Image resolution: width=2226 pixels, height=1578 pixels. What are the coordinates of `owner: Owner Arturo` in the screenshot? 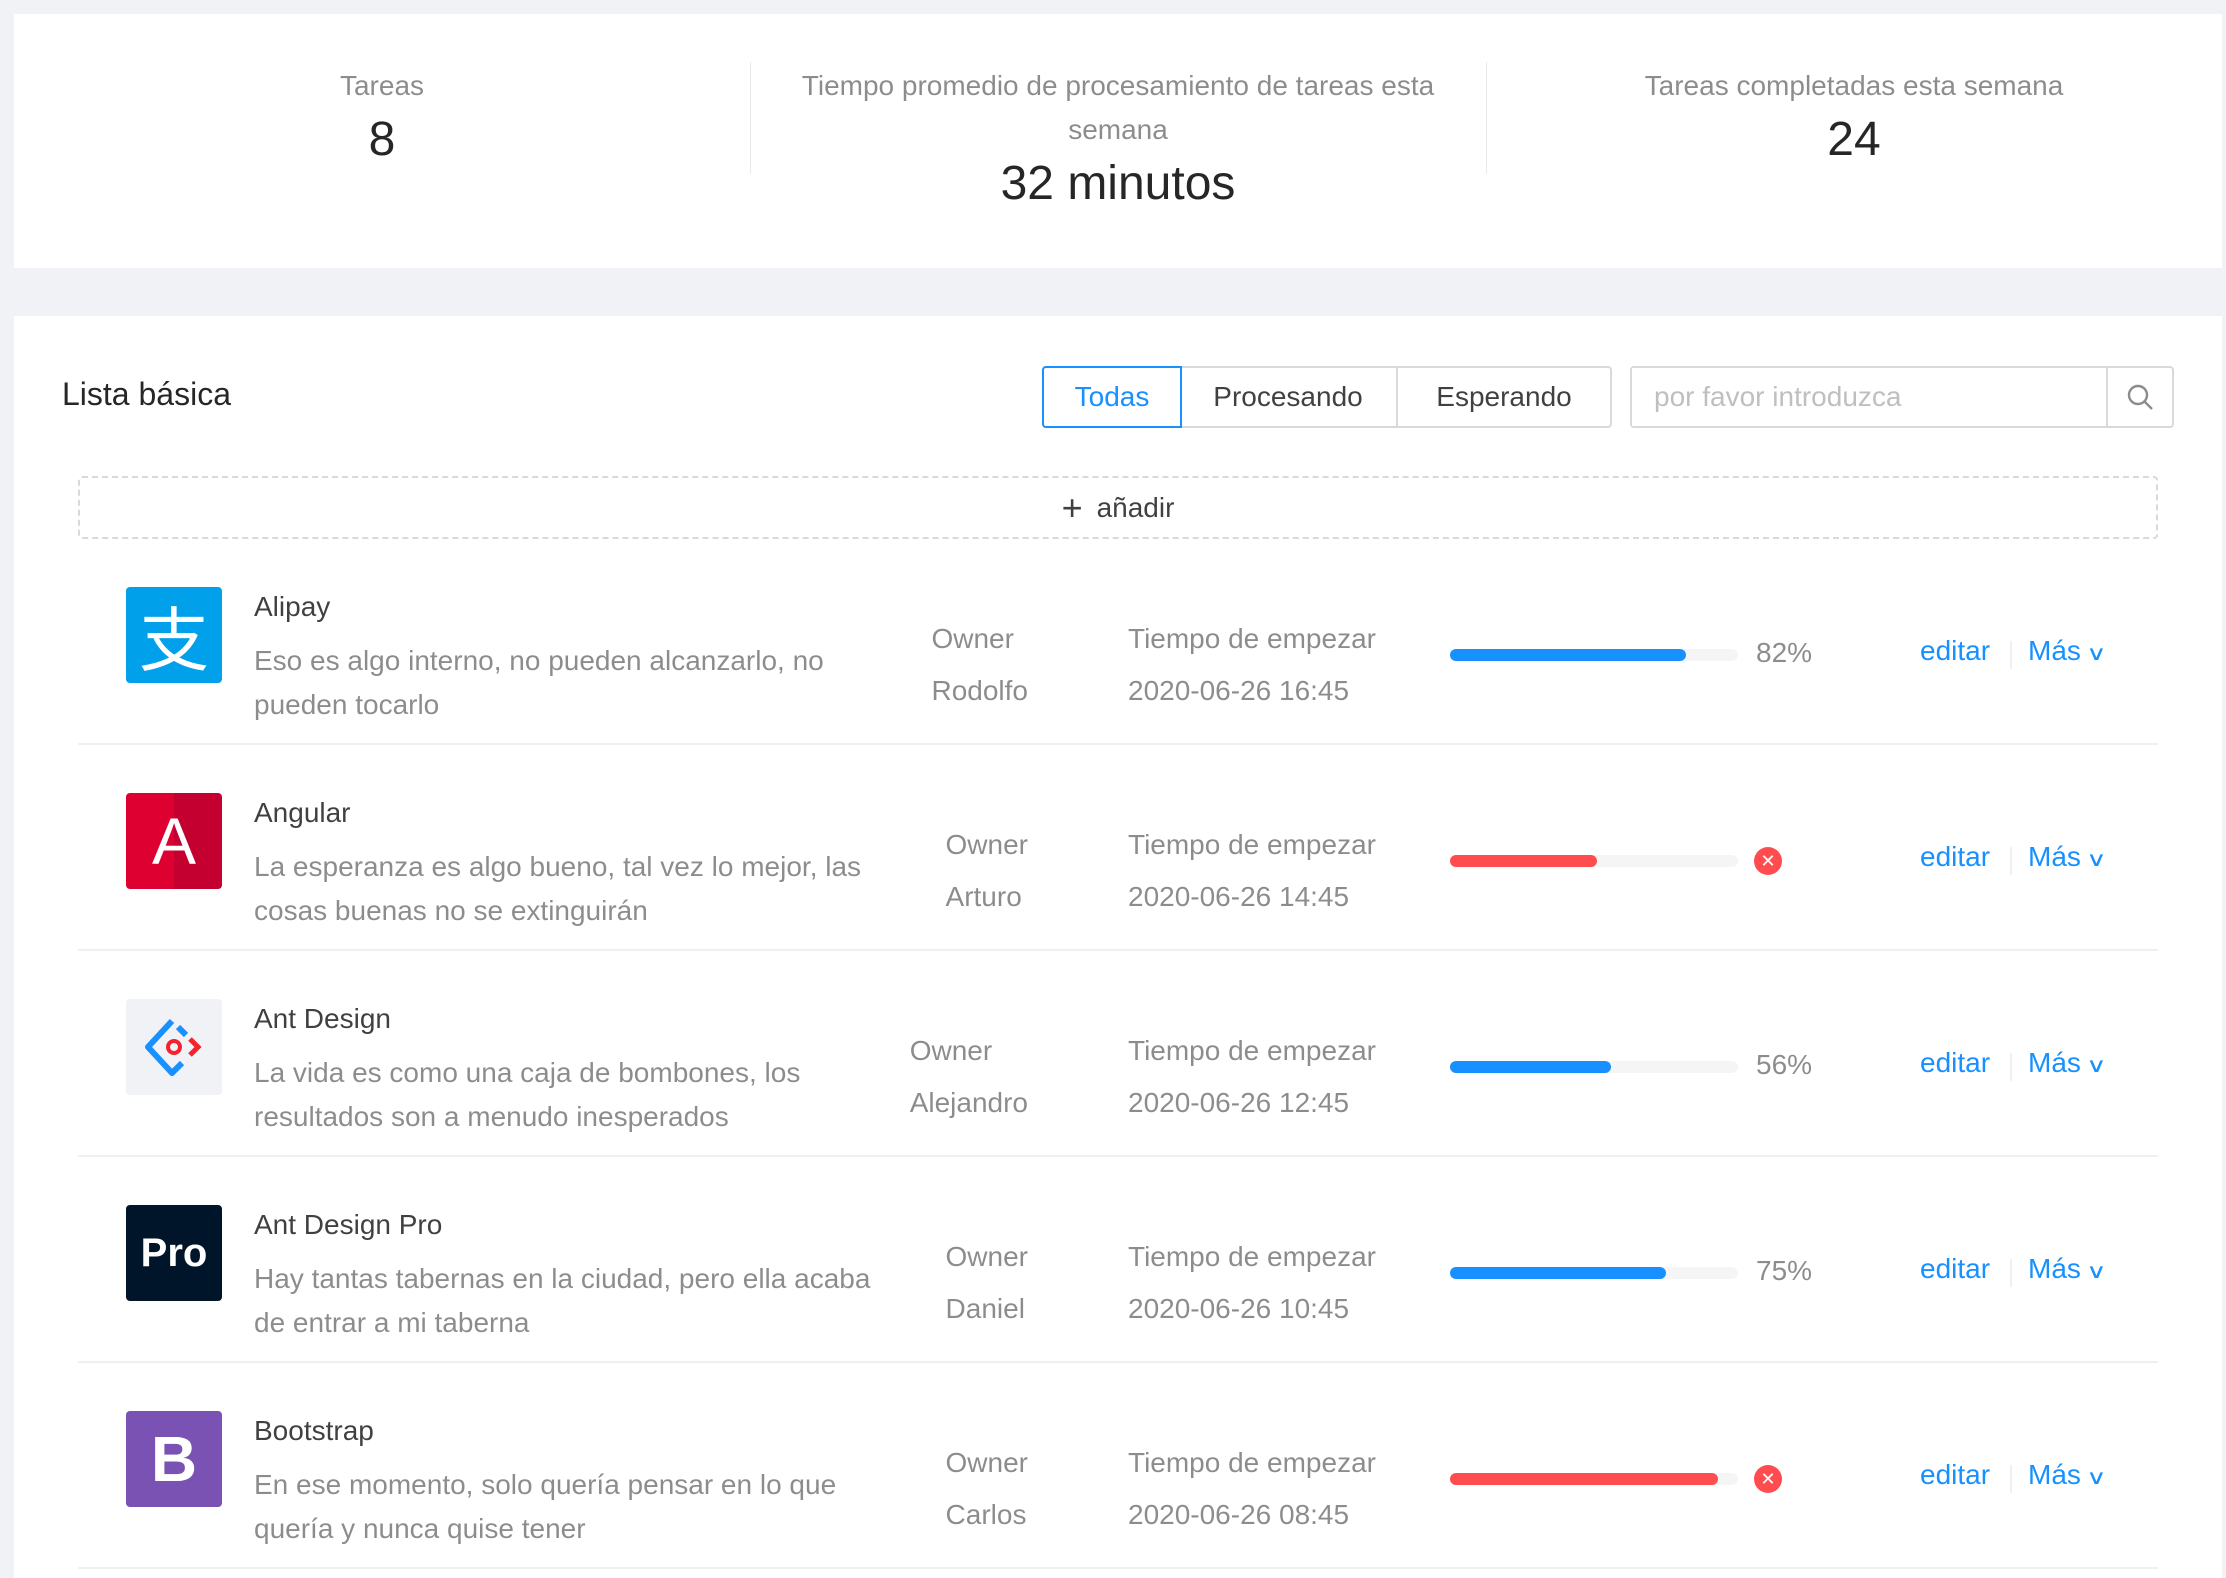 It's located at (987, 871).